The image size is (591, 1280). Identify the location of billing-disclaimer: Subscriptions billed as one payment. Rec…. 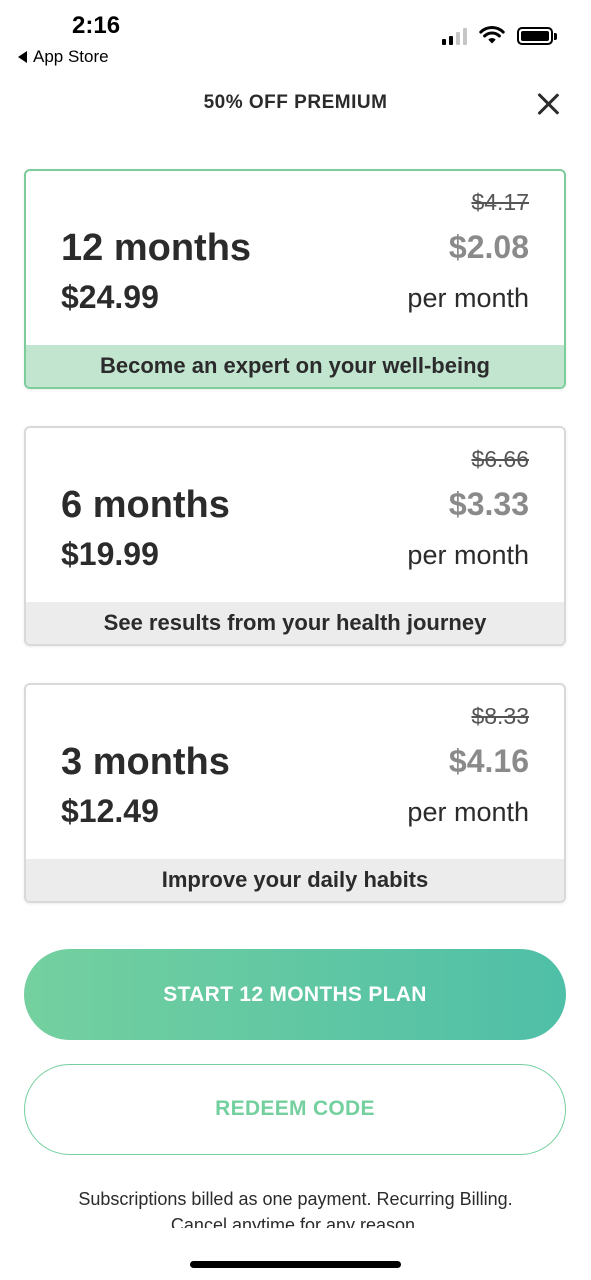
(295, 1207).